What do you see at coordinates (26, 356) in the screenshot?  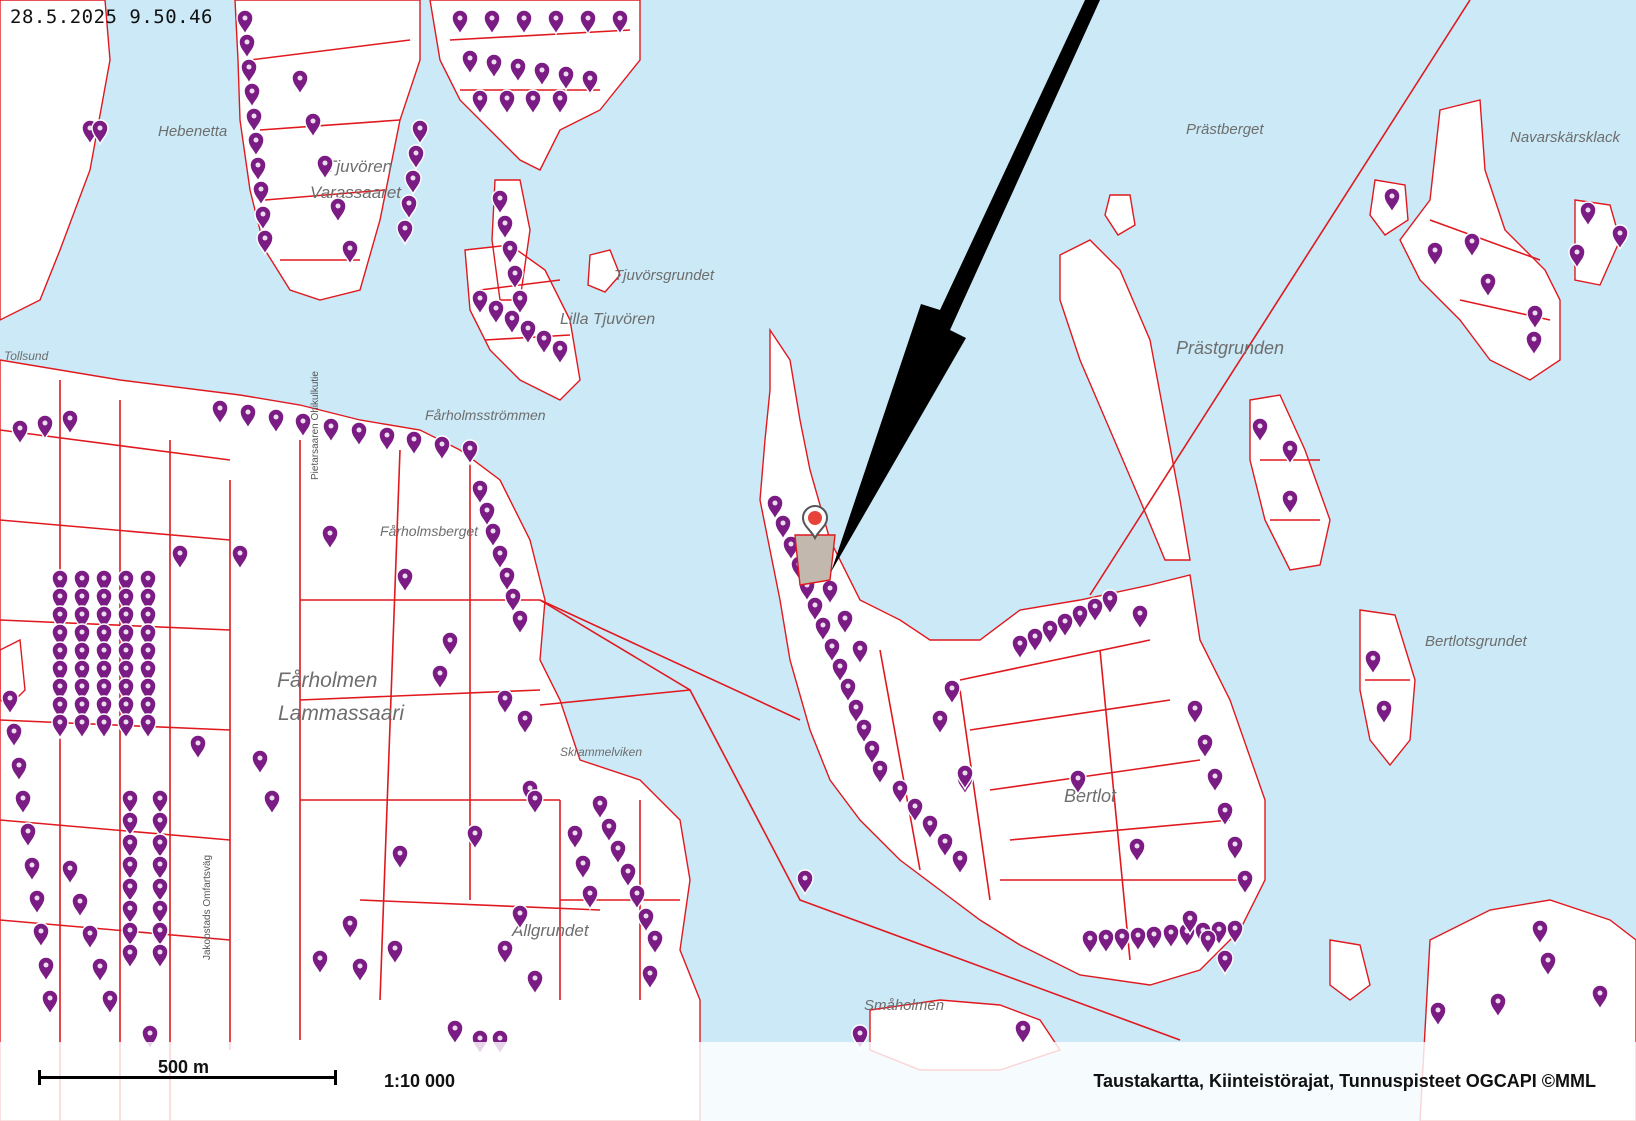 I see `place-label: Tollsund` at bounding box center [26, 356].